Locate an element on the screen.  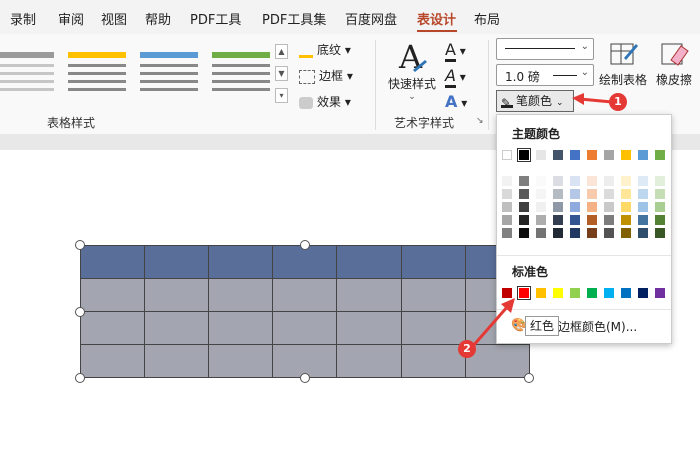
callout-badge-1: 1 is located at coordinates (618, 102).